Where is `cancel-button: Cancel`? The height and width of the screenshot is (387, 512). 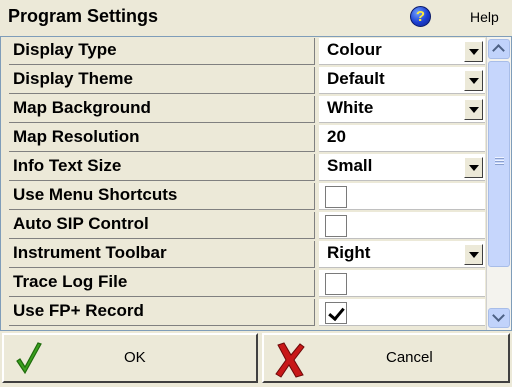 cancel-button: Cancel is located at coordinates (386, 358).